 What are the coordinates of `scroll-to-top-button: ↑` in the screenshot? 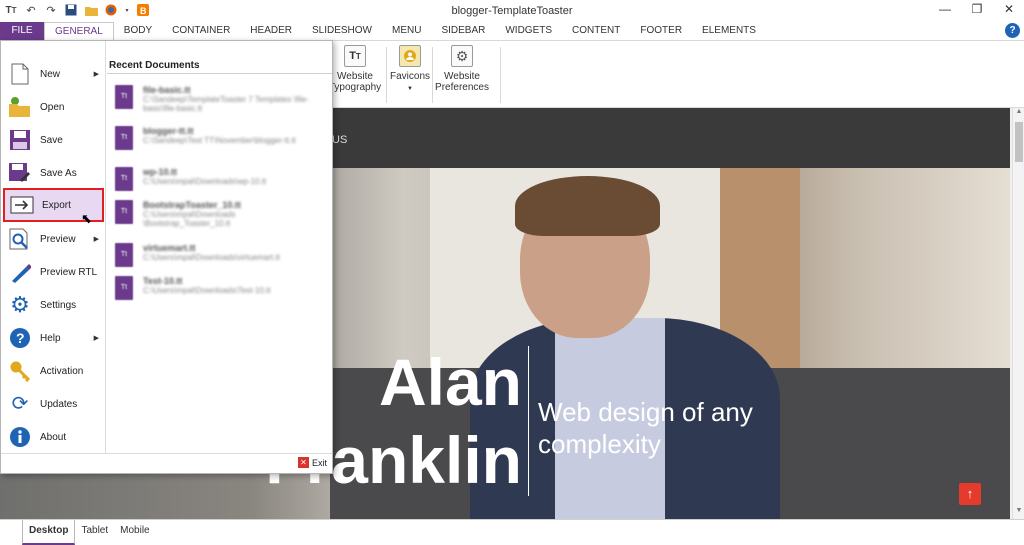 It's located at (970, 494).